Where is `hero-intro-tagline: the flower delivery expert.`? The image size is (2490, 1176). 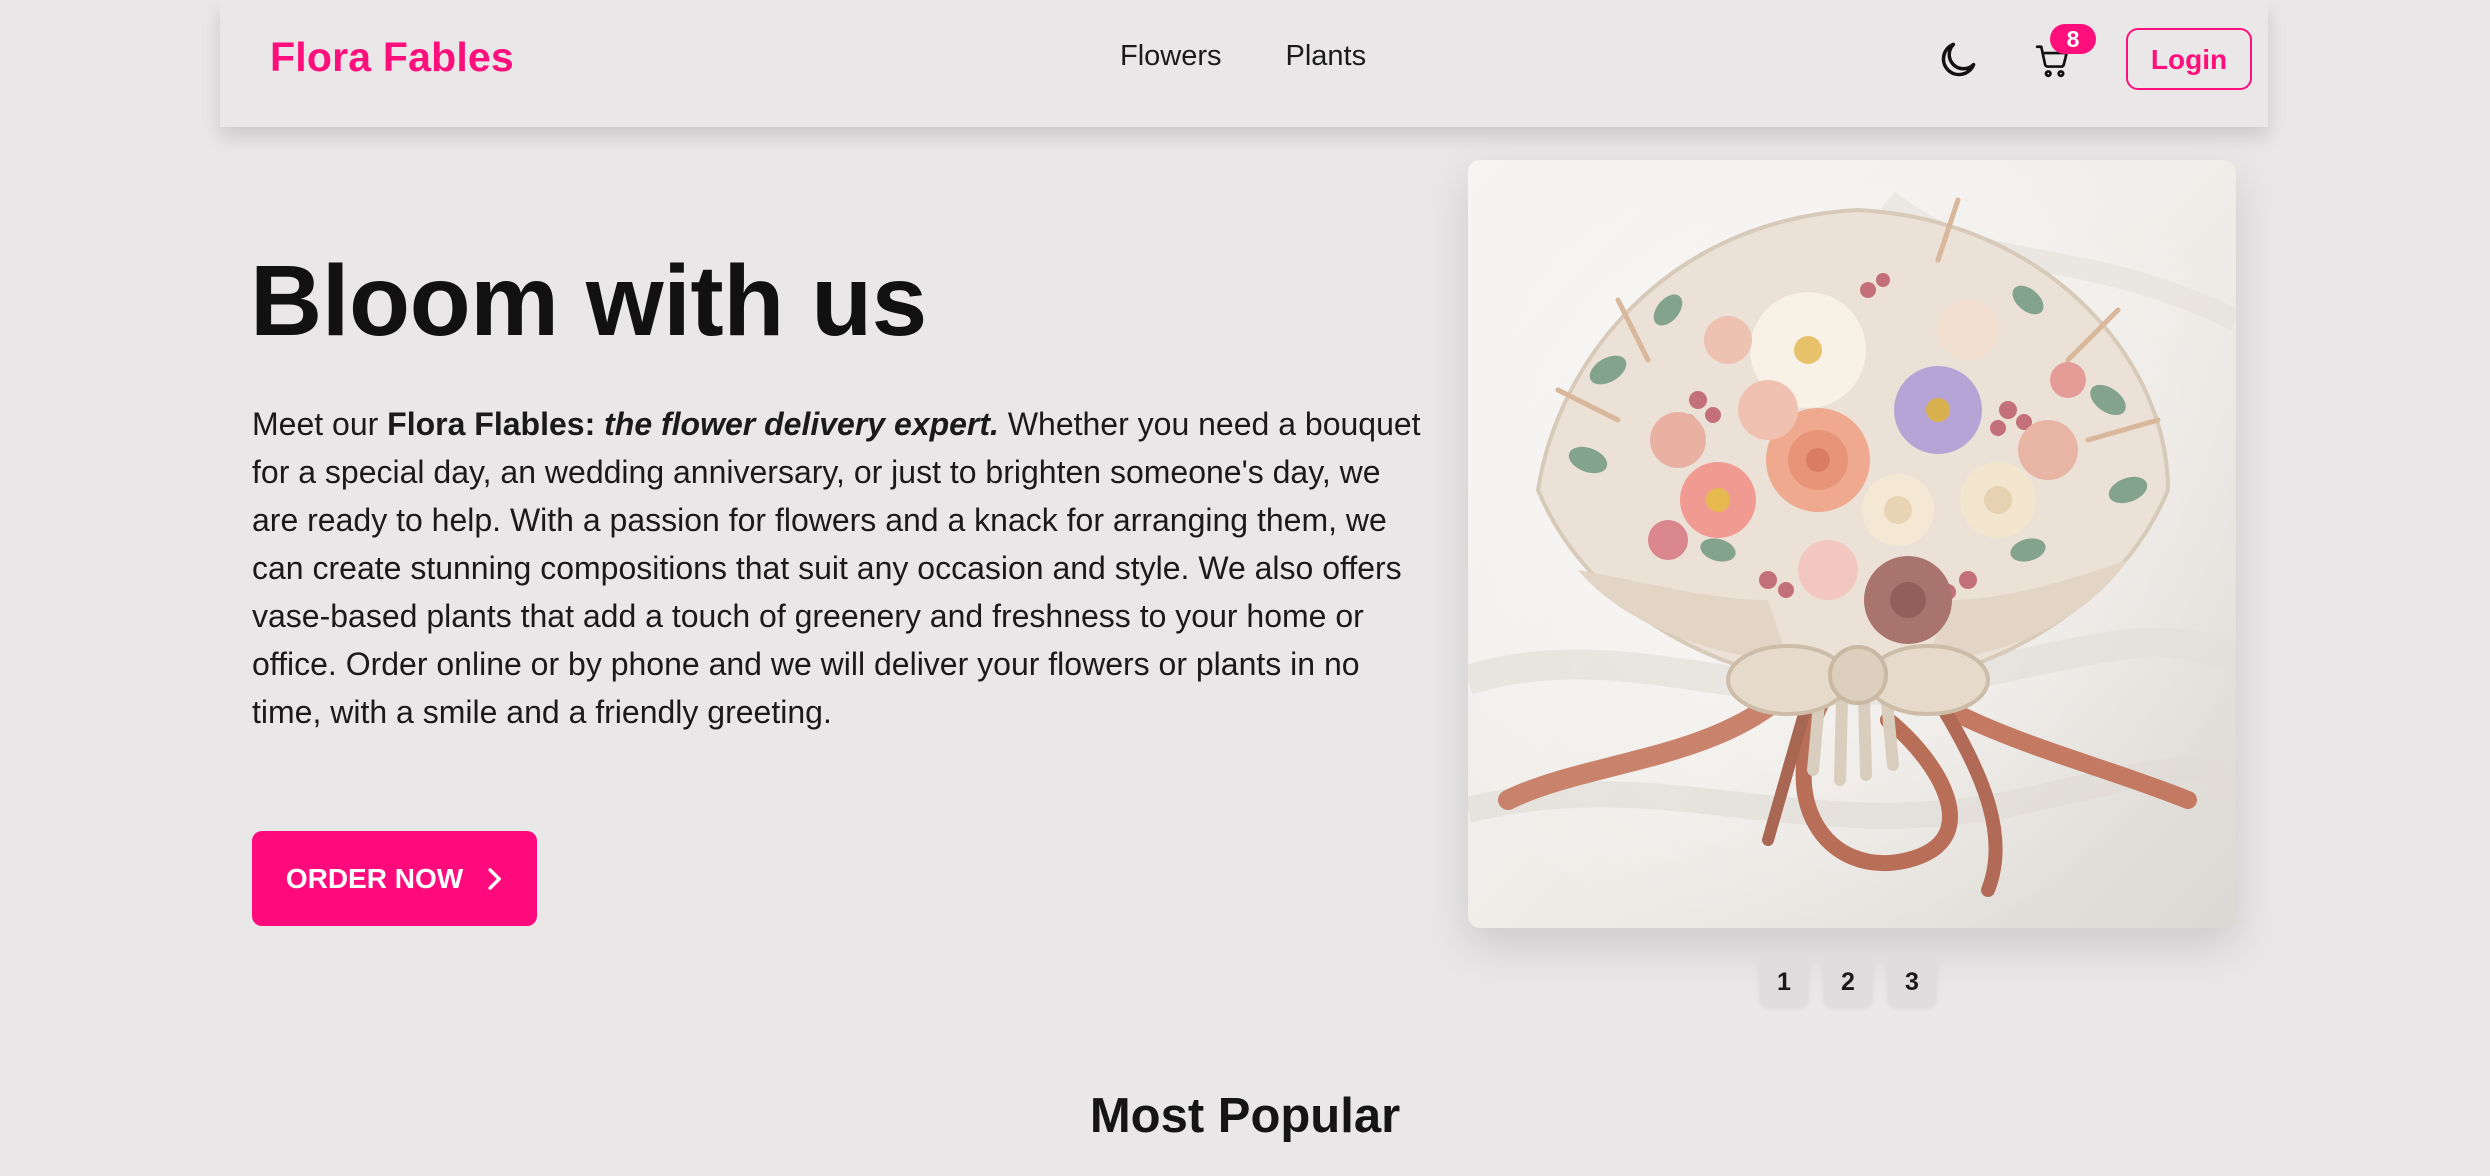
hero-intro-tagline: the flower delivery expert. is located at coordinates (801, 424).